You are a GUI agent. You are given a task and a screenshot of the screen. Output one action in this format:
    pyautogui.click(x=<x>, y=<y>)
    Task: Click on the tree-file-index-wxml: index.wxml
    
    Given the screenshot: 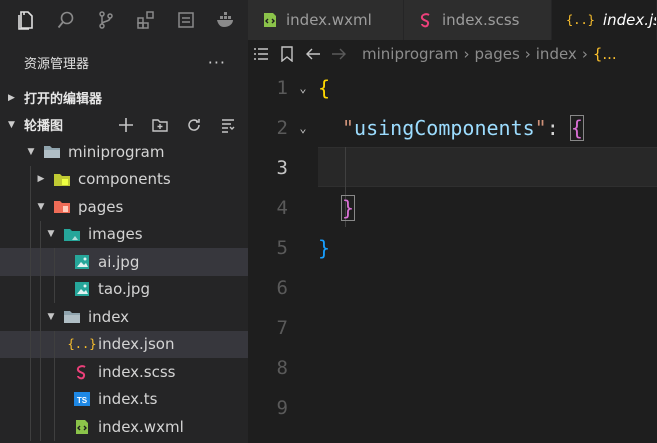 What is the action you would take?
    pyautogui.click(x=124, y=427)
    